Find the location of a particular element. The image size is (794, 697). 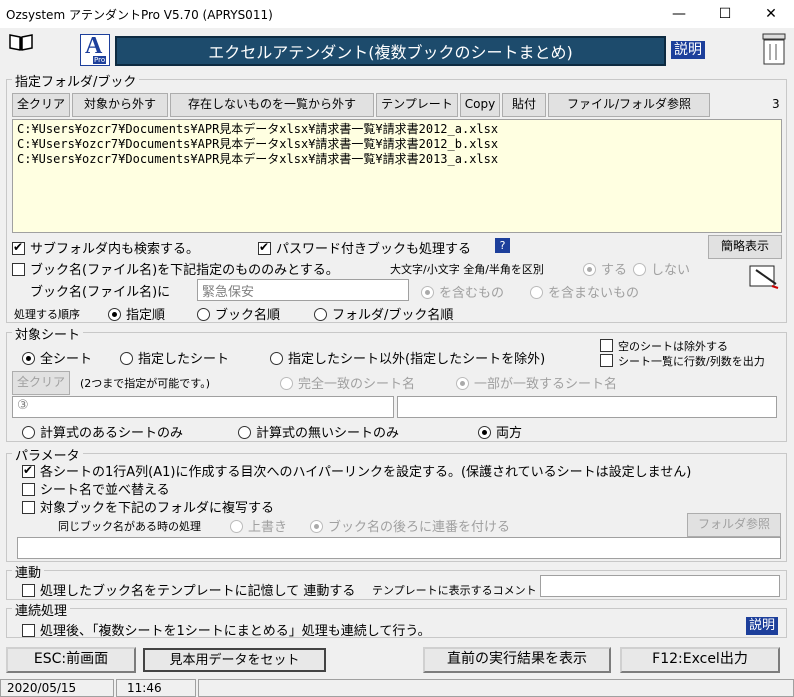

browse-file-folder-button: ファイル/フォルダ参照 is located at coordinates (629, 105).